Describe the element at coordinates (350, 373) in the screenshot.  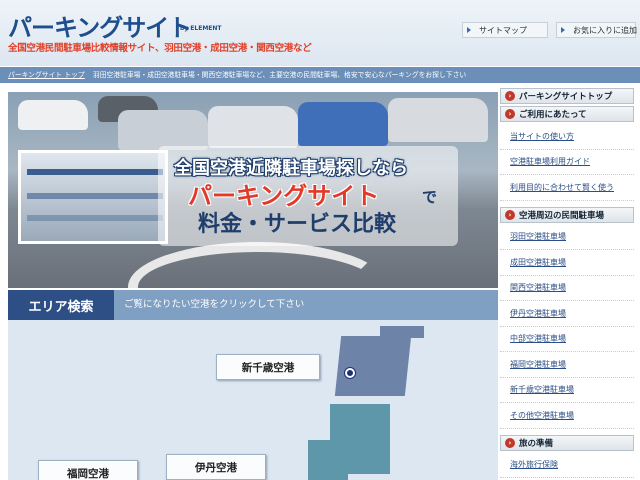
I see `new-chitose-pin` at that location.